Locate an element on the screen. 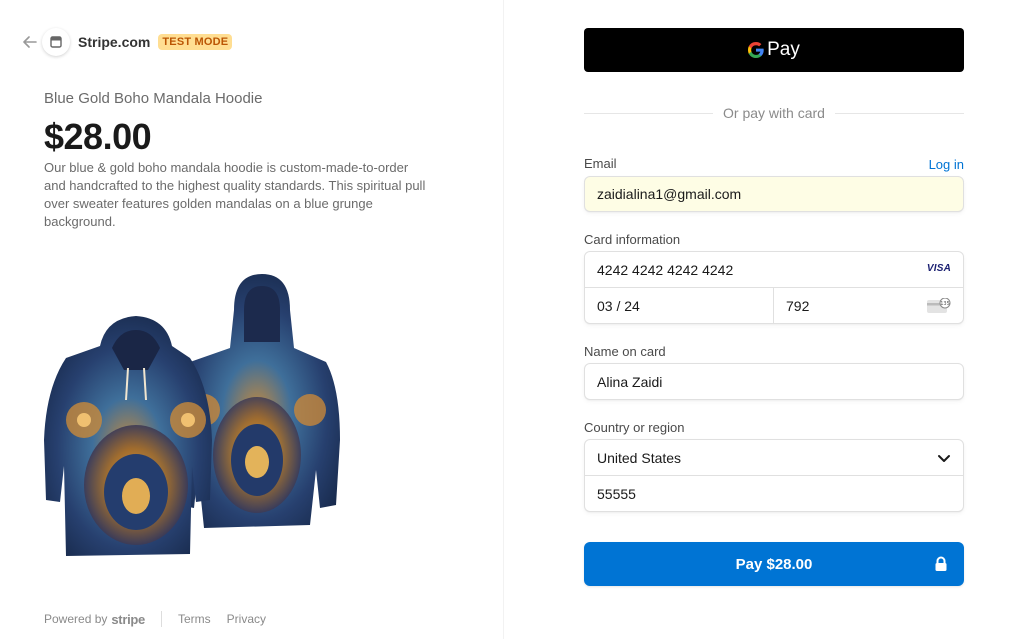 The width and height of the screenshot is (1036, 639). name-on-card-container is located at coordinates (774, 381).